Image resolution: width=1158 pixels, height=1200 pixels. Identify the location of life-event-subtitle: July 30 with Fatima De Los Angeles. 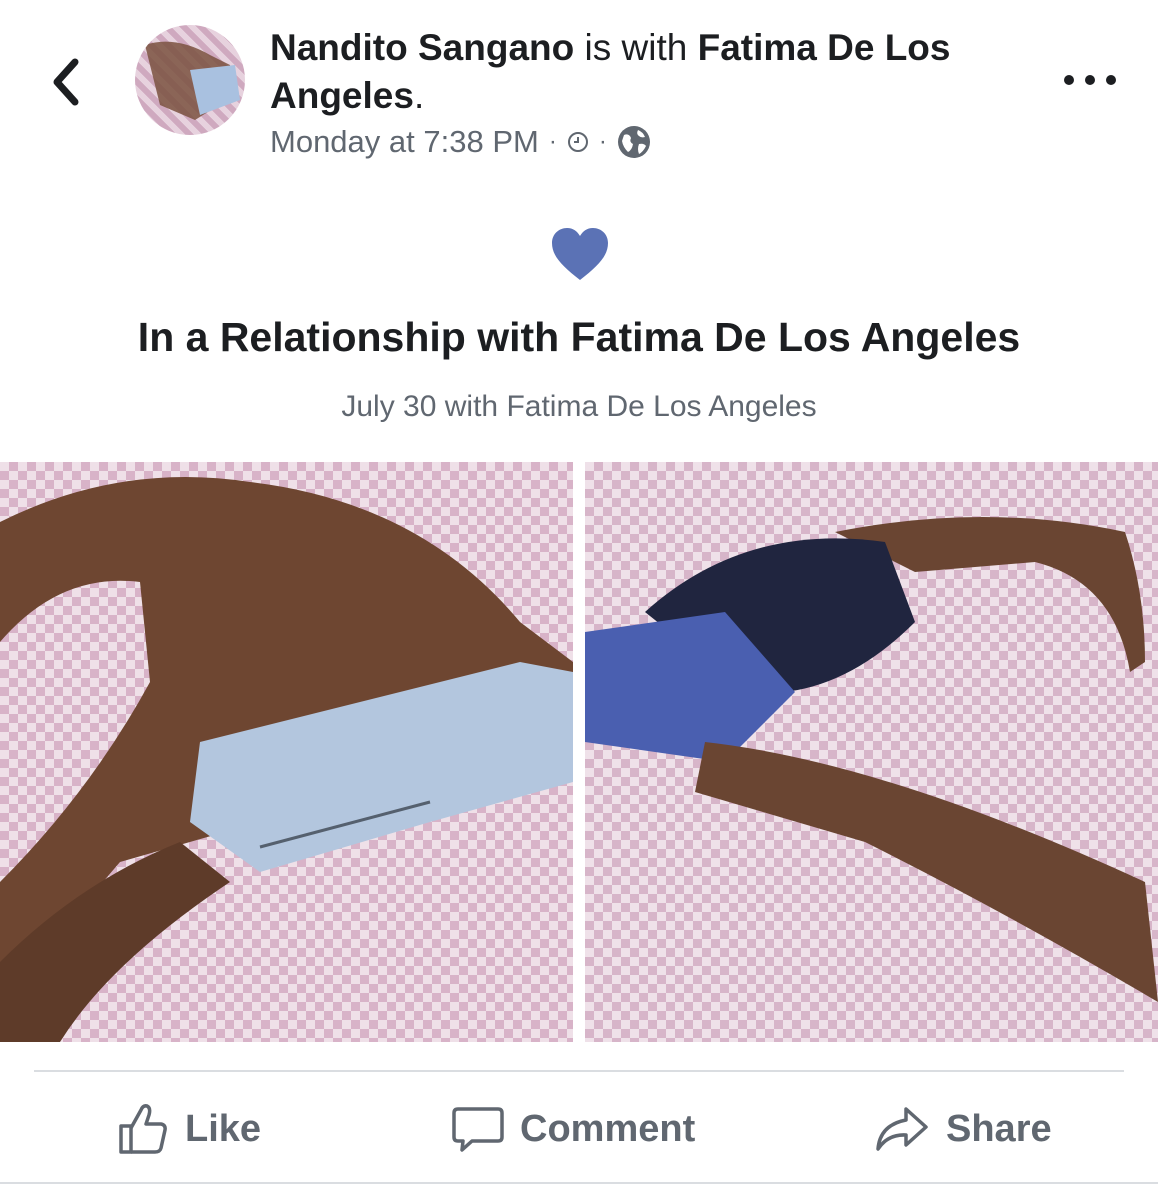
(579, 406).